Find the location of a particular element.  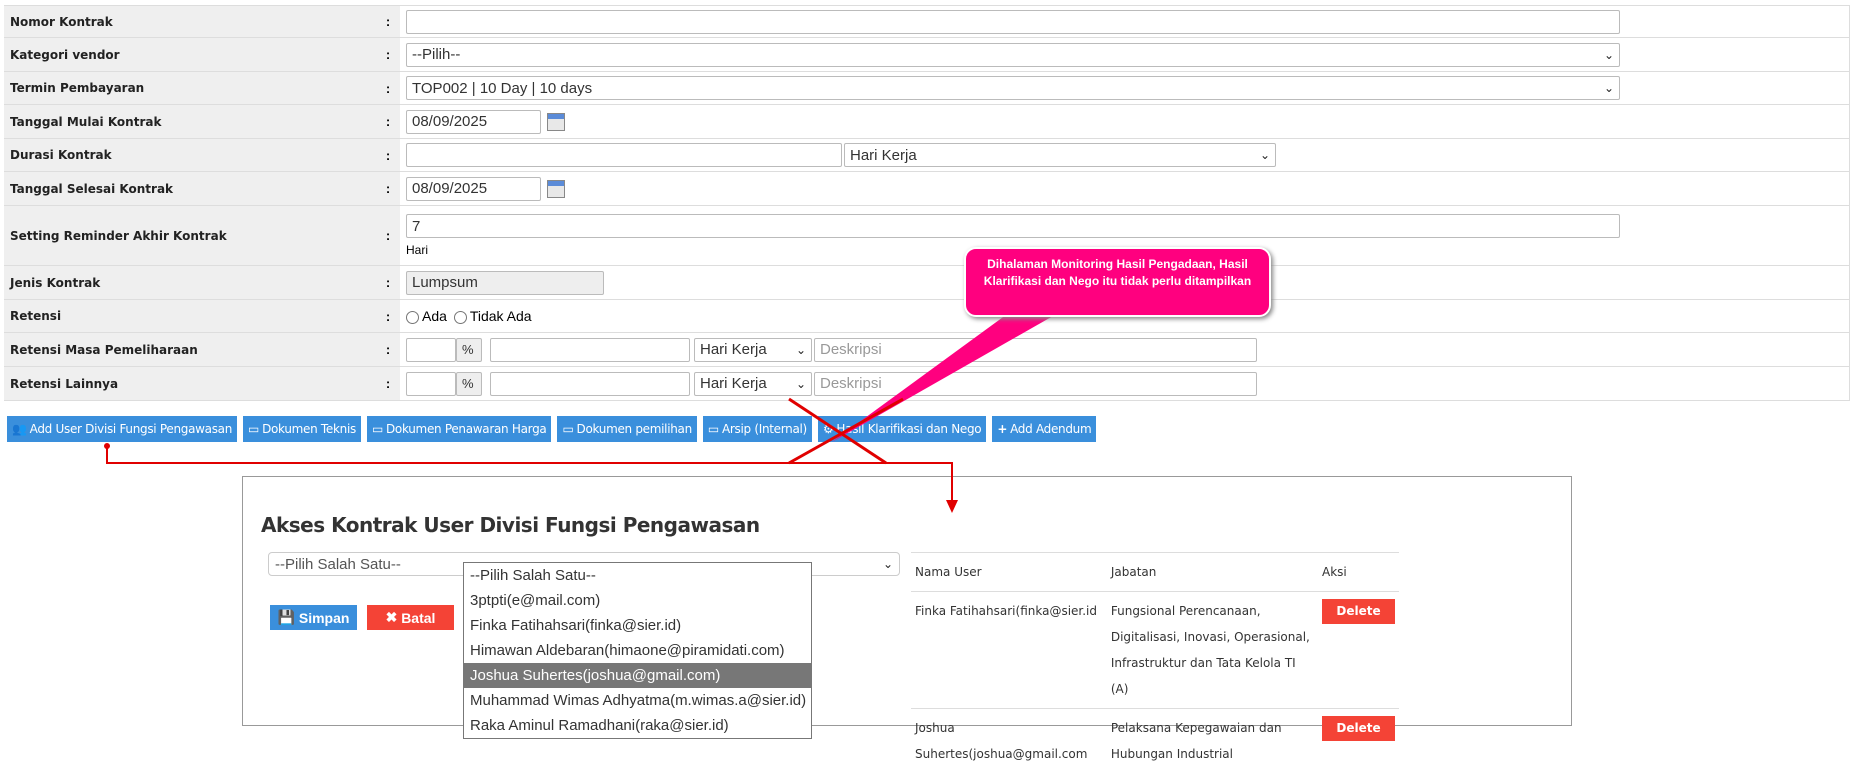

tgl-selesai-input: 08/09/2025 is located at coordinates (473, 189).